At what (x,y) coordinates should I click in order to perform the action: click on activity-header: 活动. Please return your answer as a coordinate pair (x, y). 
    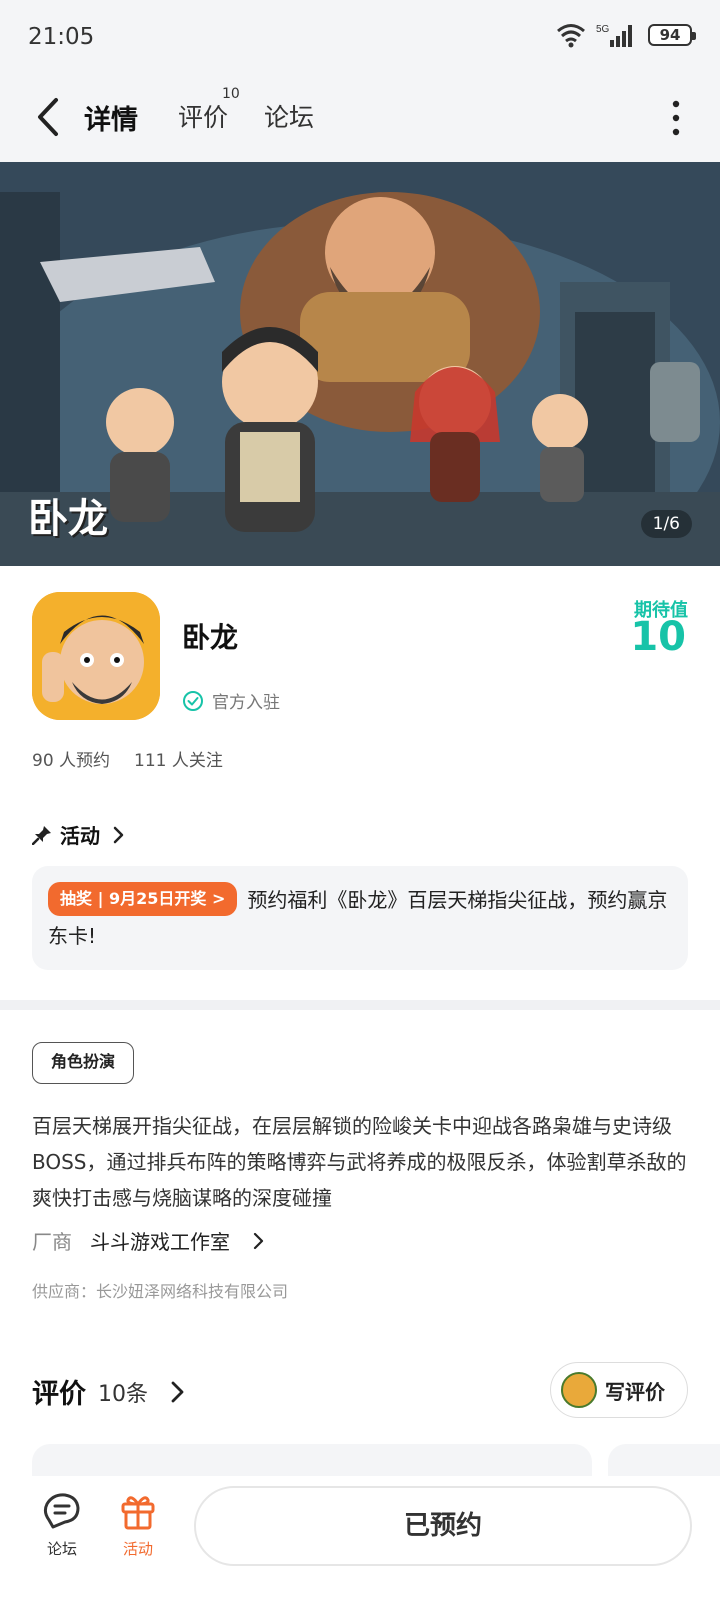
    Looking at the image, I should click on (79, 834).